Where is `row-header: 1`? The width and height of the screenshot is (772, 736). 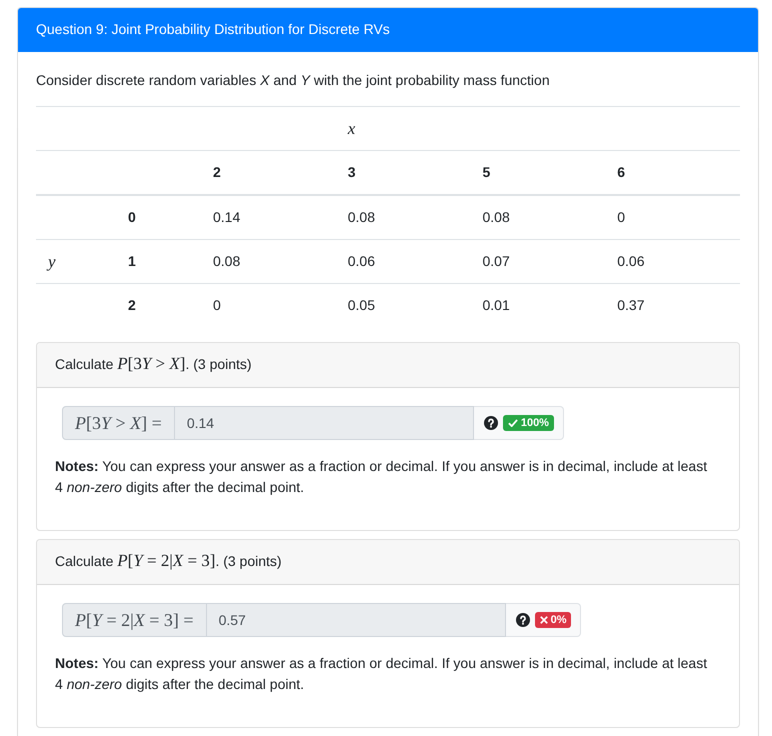
row-header: 1 is located at coordinates (158, 262).